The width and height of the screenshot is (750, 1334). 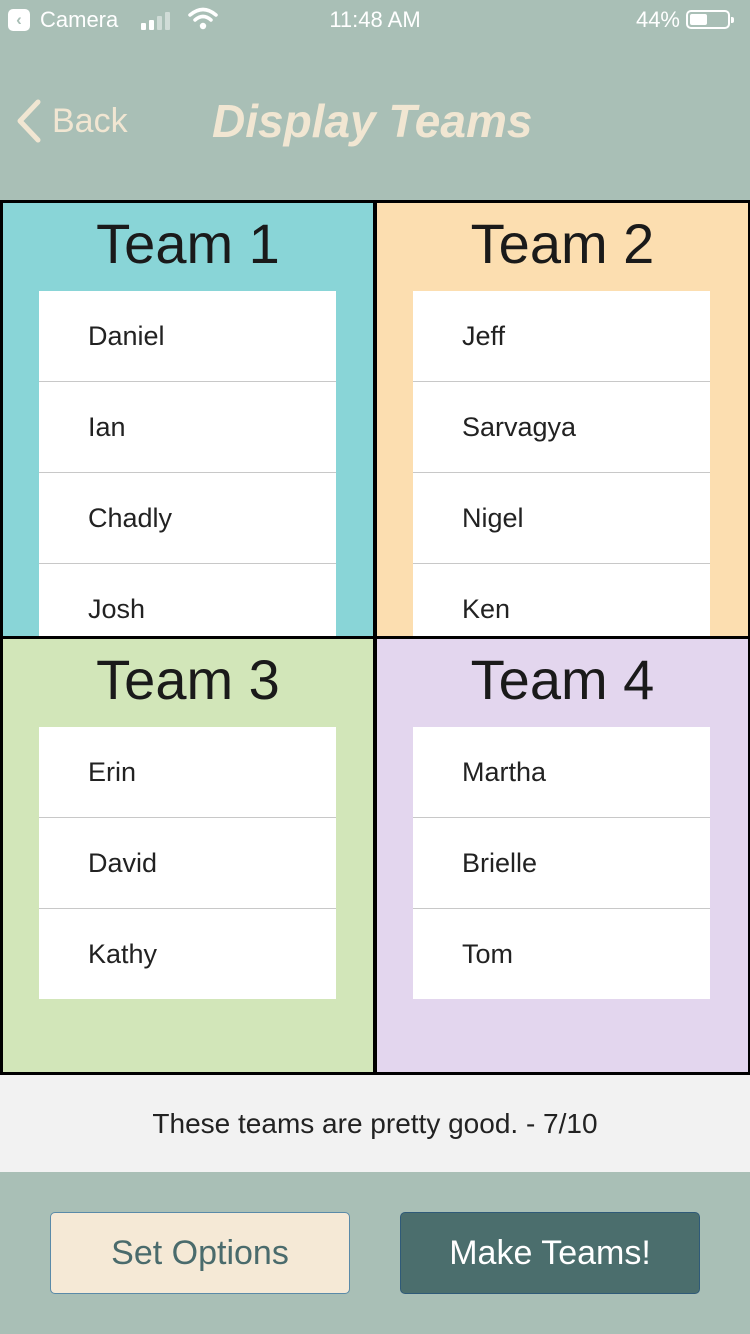 What do you see at coordinates (29, 121) in the screenshot?
I see `chevron-left-icon` at bounding box center [29, 121].